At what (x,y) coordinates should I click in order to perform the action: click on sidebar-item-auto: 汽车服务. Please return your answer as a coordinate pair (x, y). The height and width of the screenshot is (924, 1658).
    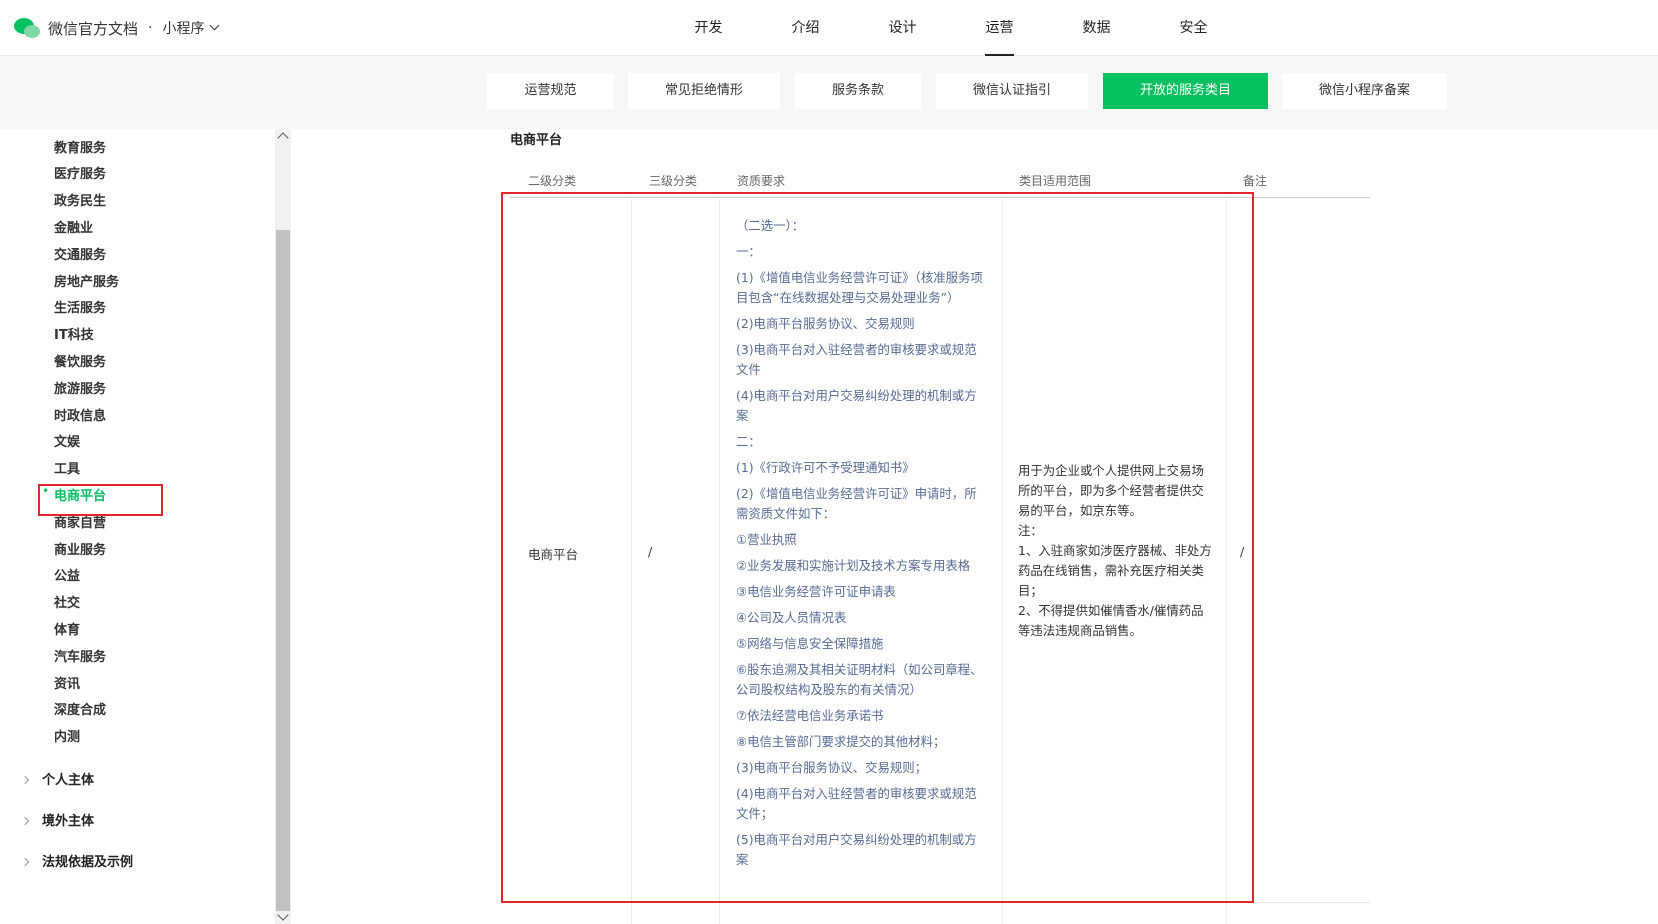
    Looking at the image, I should click on (80, 655).